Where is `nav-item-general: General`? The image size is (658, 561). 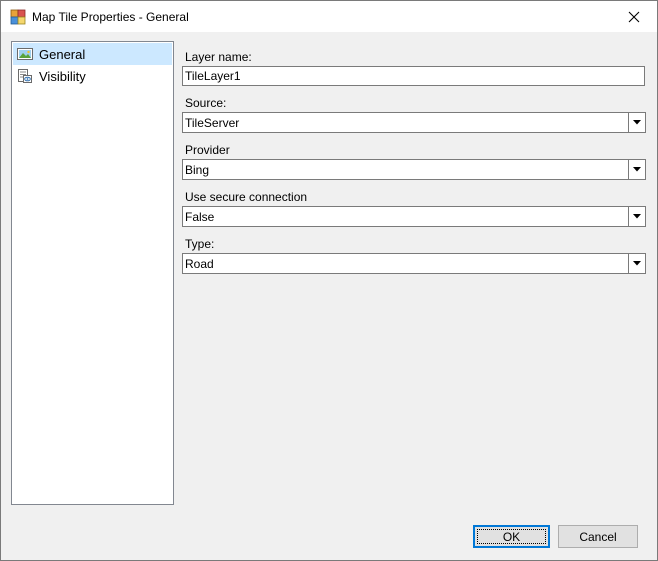 nav-item-general: General is located at coordinates (92, 54).